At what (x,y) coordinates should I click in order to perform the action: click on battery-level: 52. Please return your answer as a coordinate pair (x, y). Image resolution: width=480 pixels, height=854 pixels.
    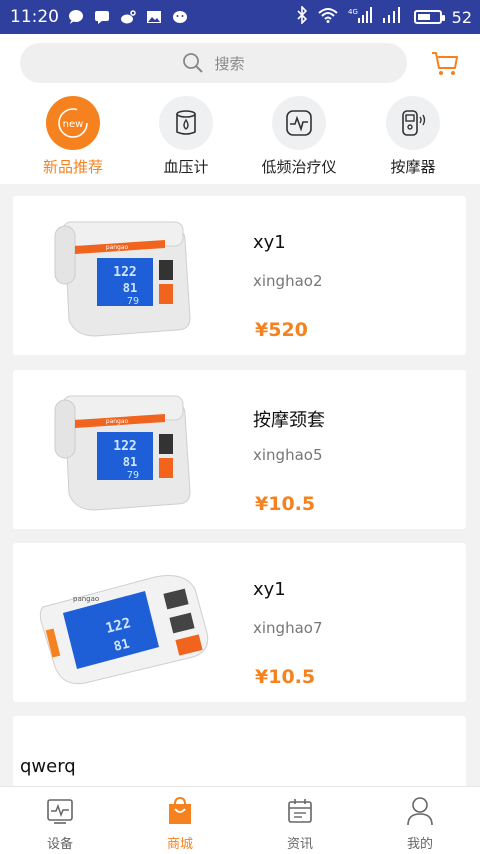
    Looking at the image, I should click on (461, 17).